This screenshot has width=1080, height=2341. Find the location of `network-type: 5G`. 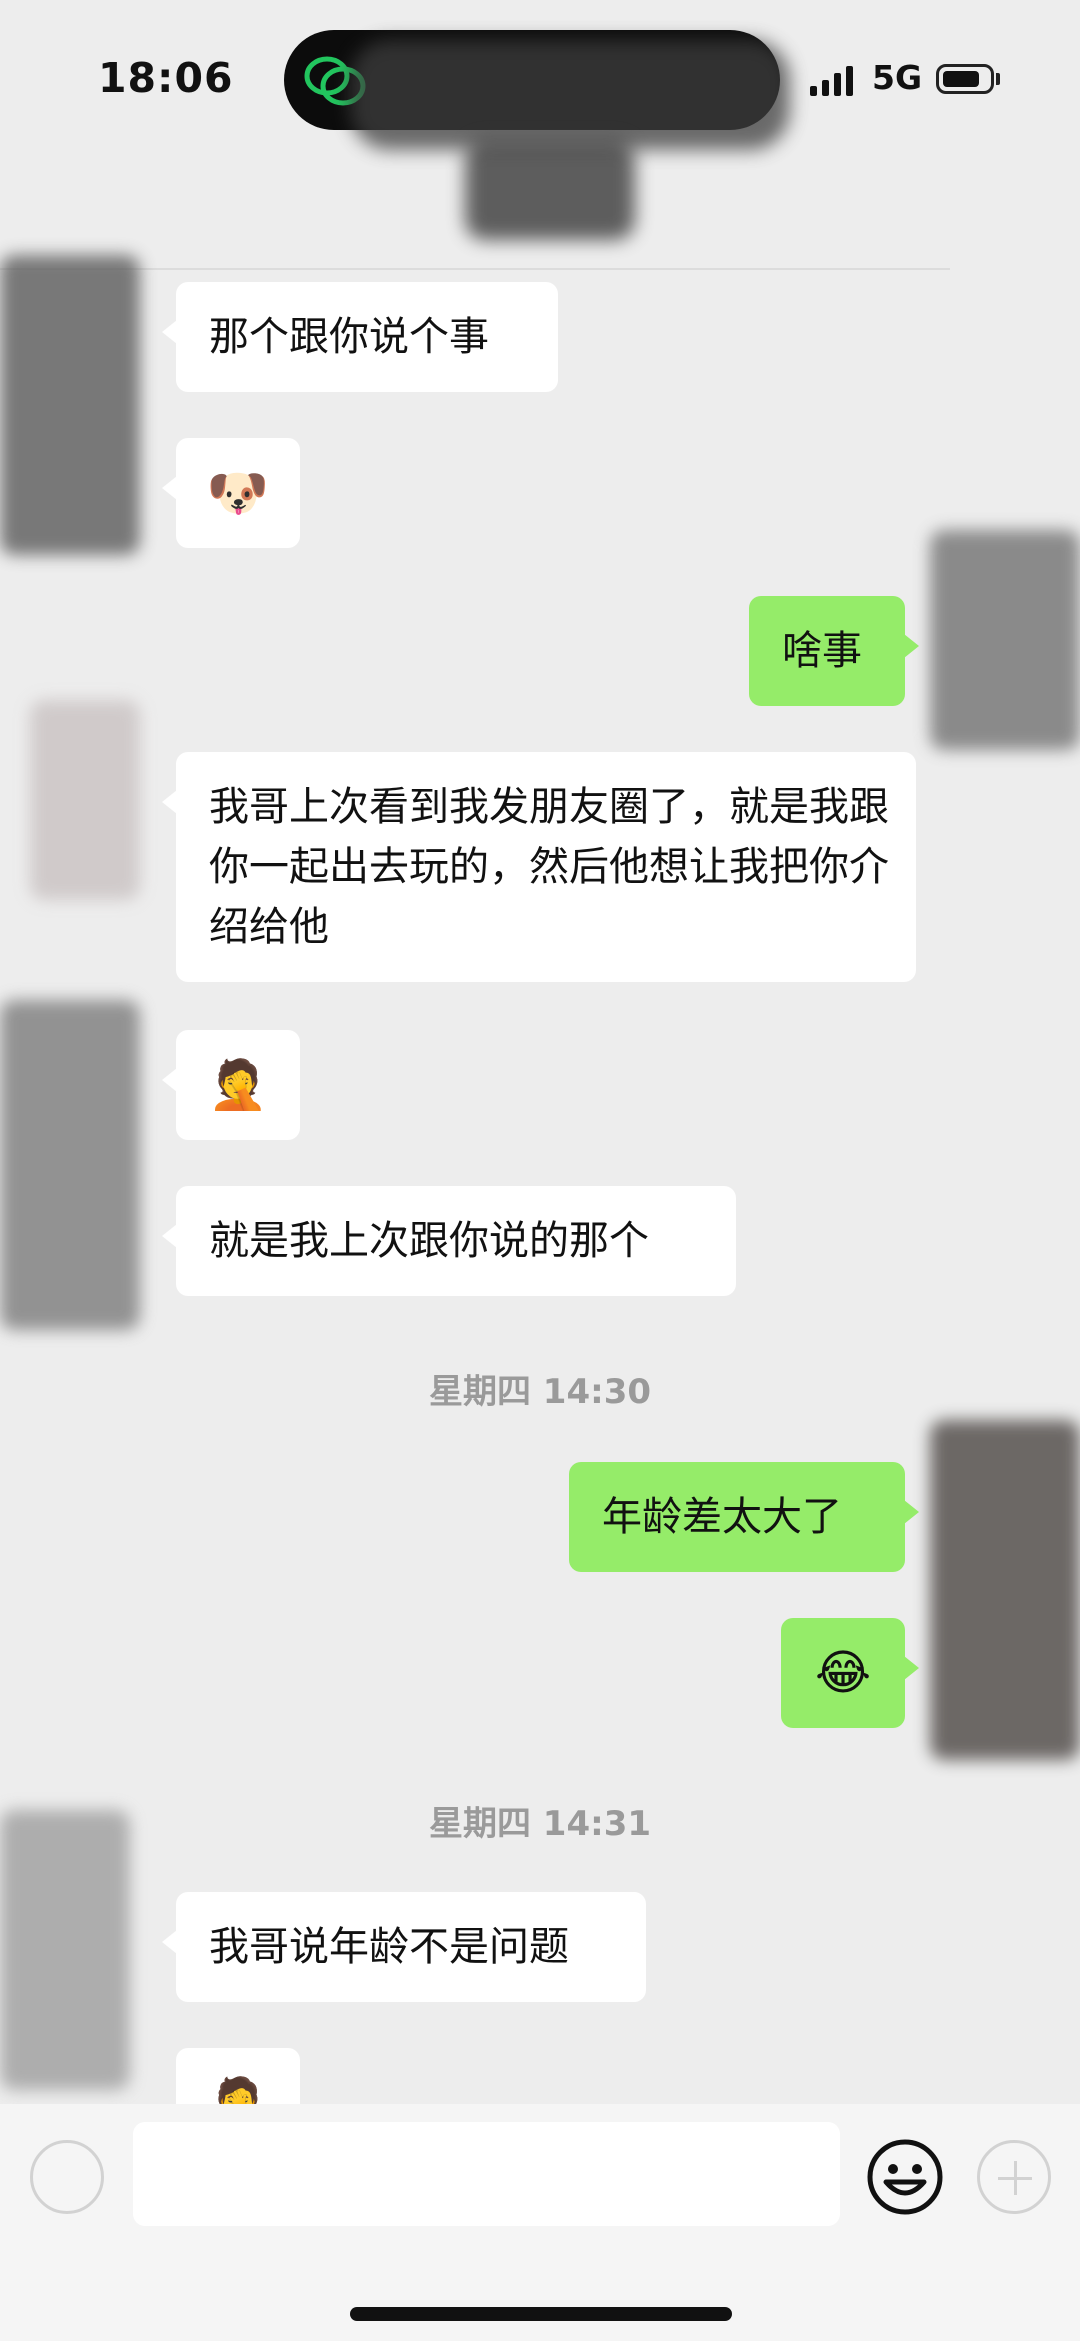

network-type: 5G is located at coordinates (897, 77).